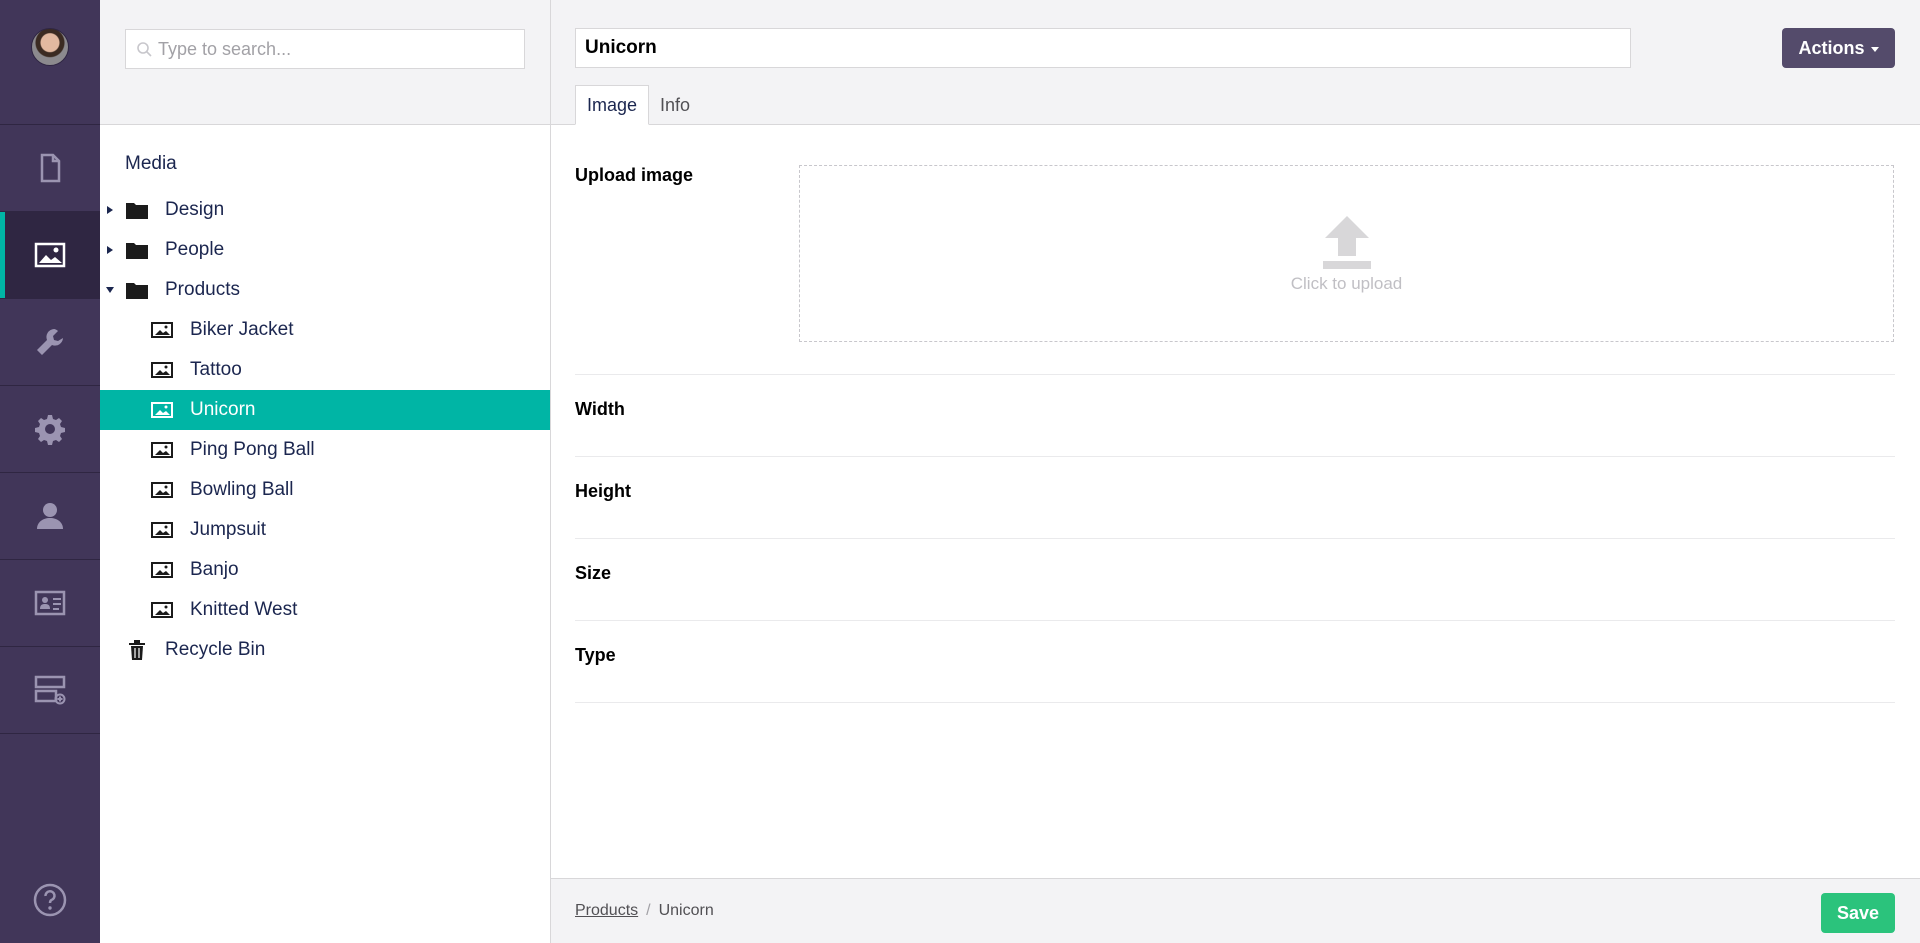 The width and height of the screenshot is (1920, 943). I want to click on section-content, so click(50, 168).